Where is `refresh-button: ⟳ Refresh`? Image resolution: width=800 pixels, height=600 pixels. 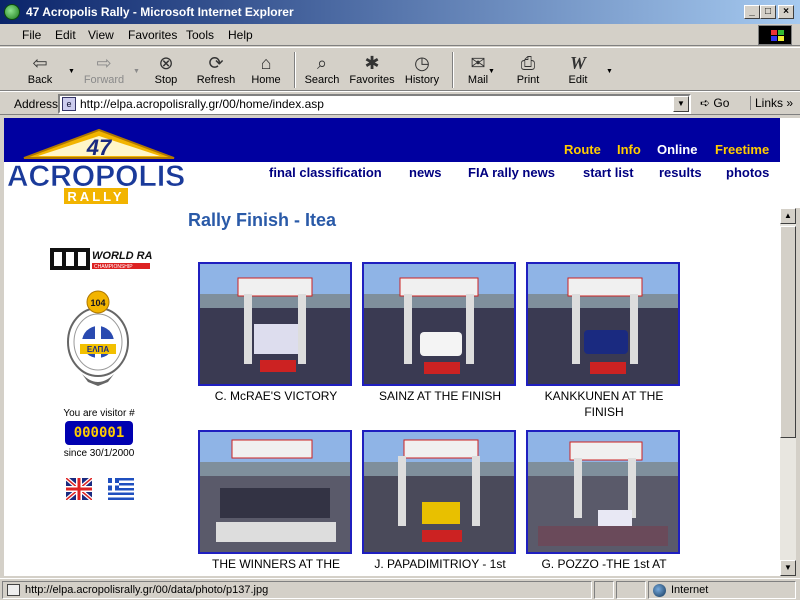
refresh-button: ⟳ Refresh is located at coordinates (216, 70).